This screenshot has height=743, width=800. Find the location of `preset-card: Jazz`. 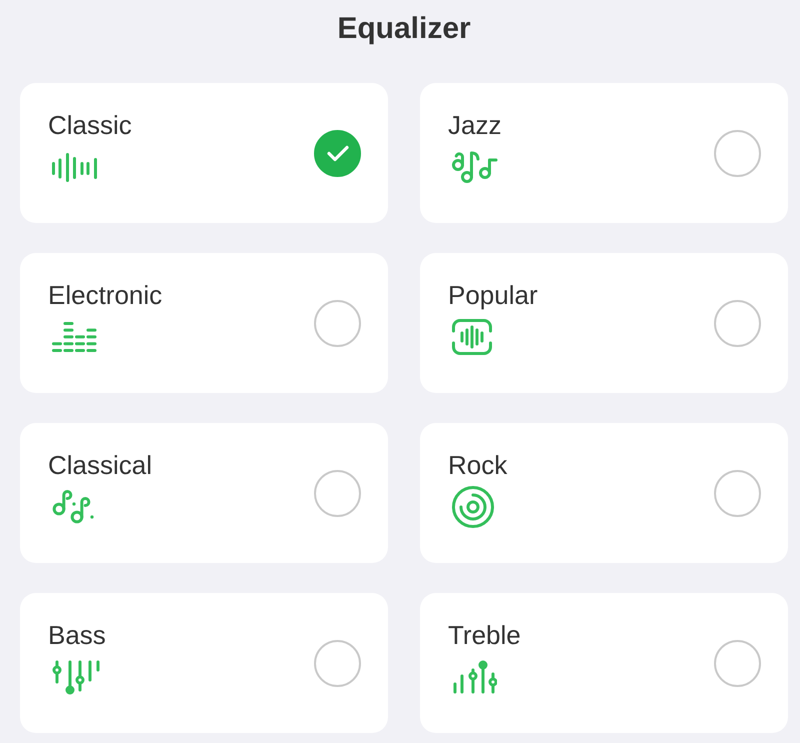

preset-card: Jazz is located at coordinates (604, 153).